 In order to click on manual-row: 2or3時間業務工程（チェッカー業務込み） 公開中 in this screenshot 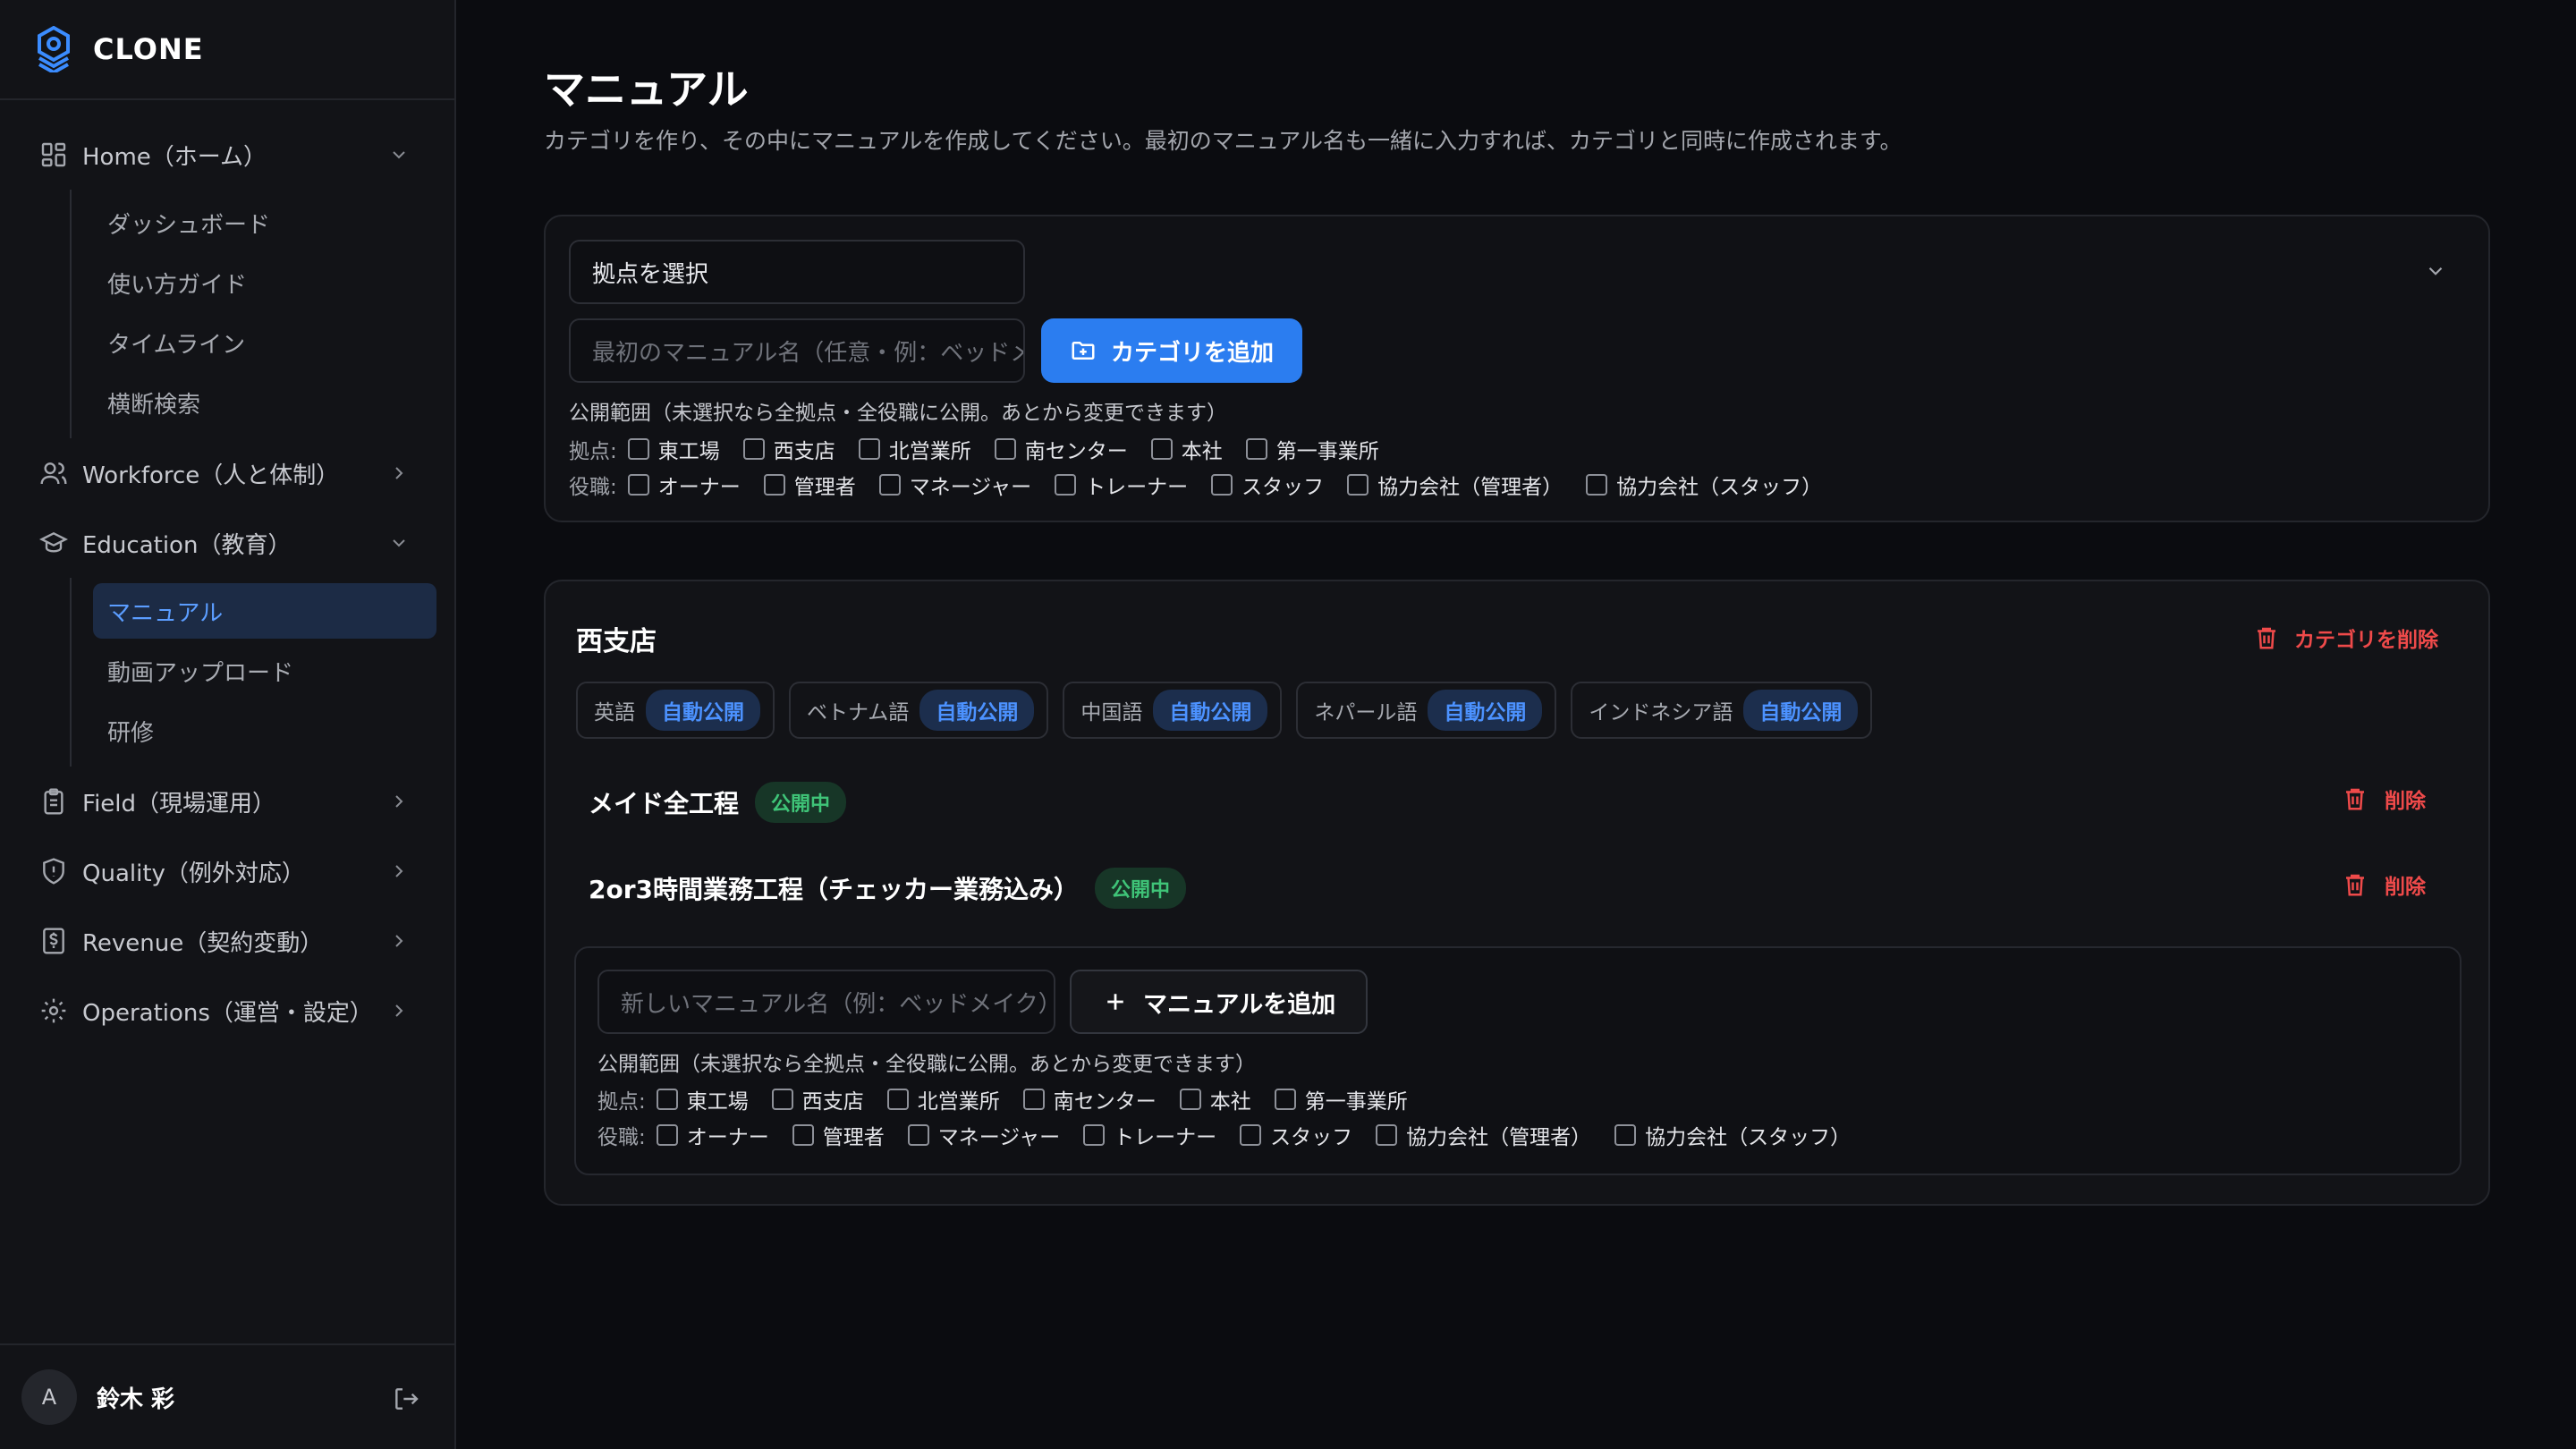, I will do `click(888, 888)`.